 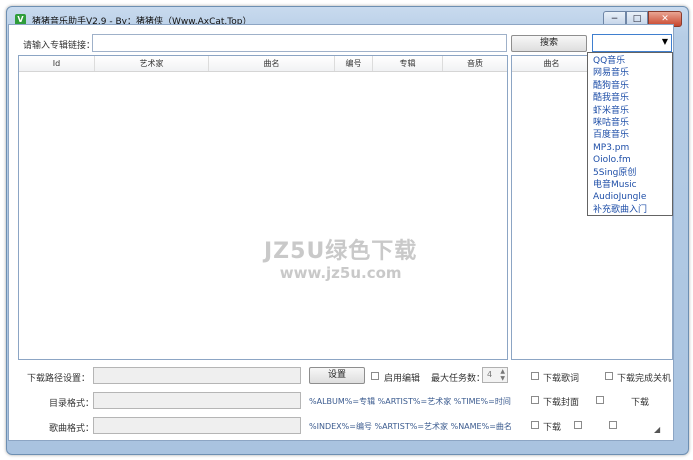 I want to click on source-option-supplement: 补充歌曲入门, so click(x=630, y=210).